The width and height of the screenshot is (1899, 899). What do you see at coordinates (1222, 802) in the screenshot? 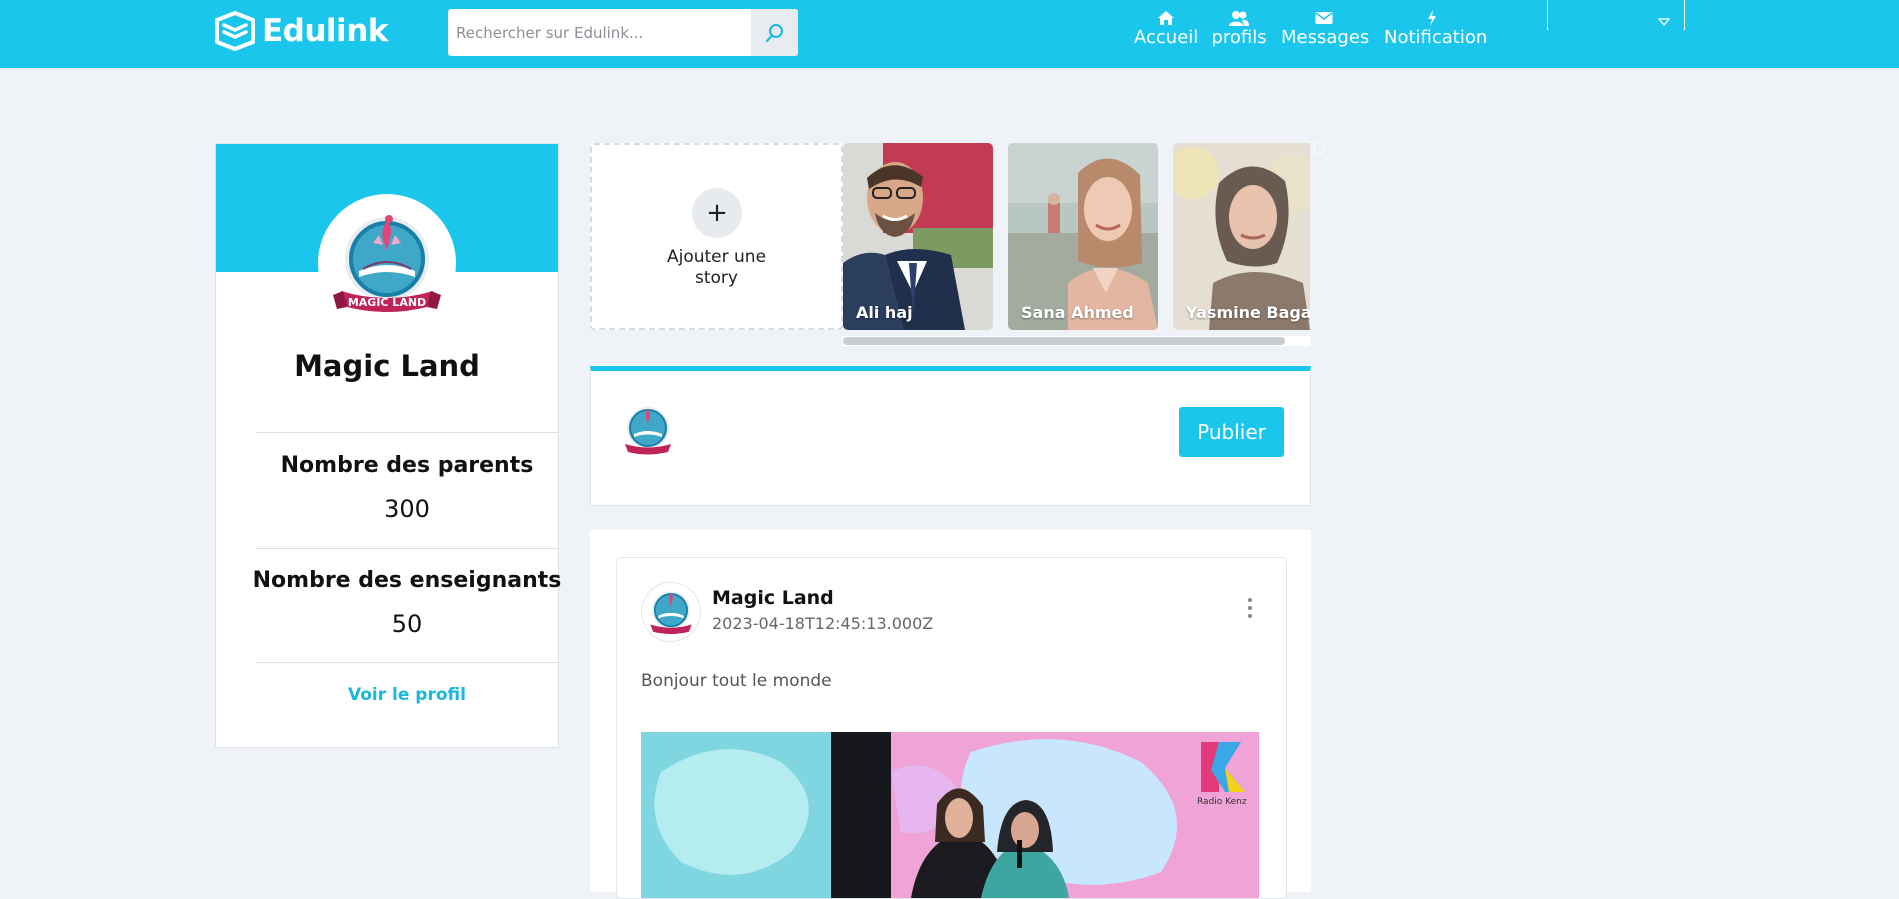
I see `svg-text: Radio Kenz` at bounding box center [1222, 802].